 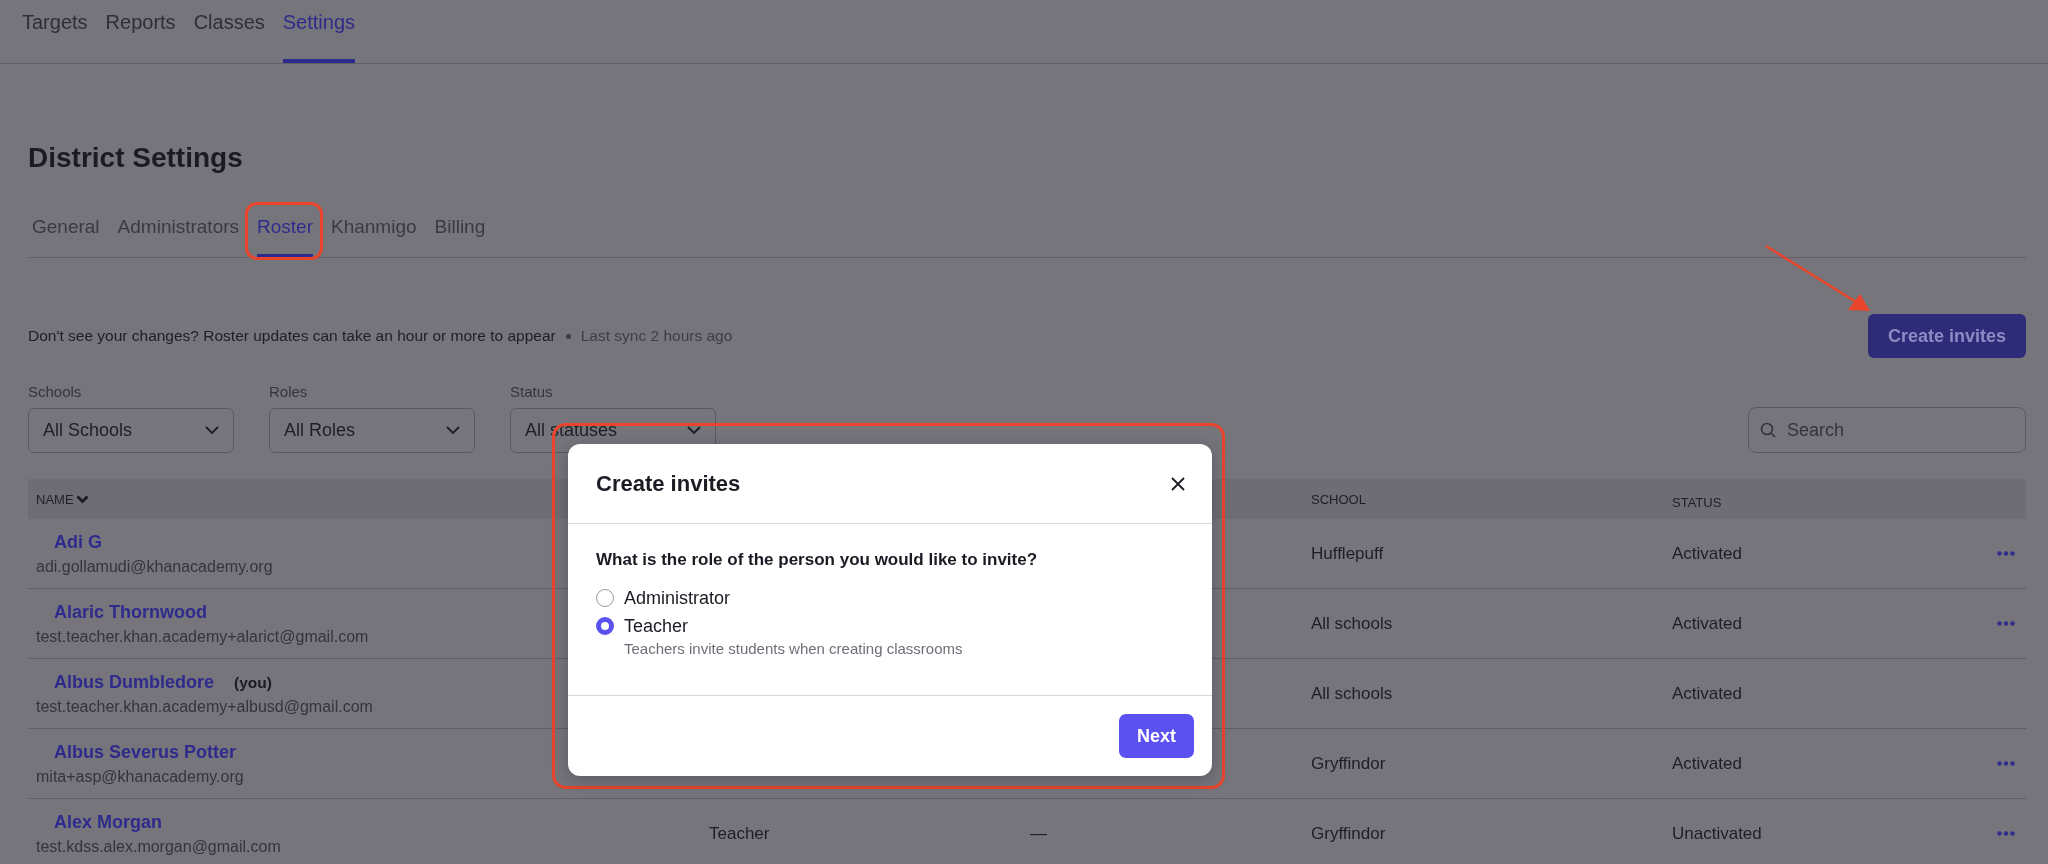 I want to click on filter-dropdown: All Roles, so click(x=372, y=430).